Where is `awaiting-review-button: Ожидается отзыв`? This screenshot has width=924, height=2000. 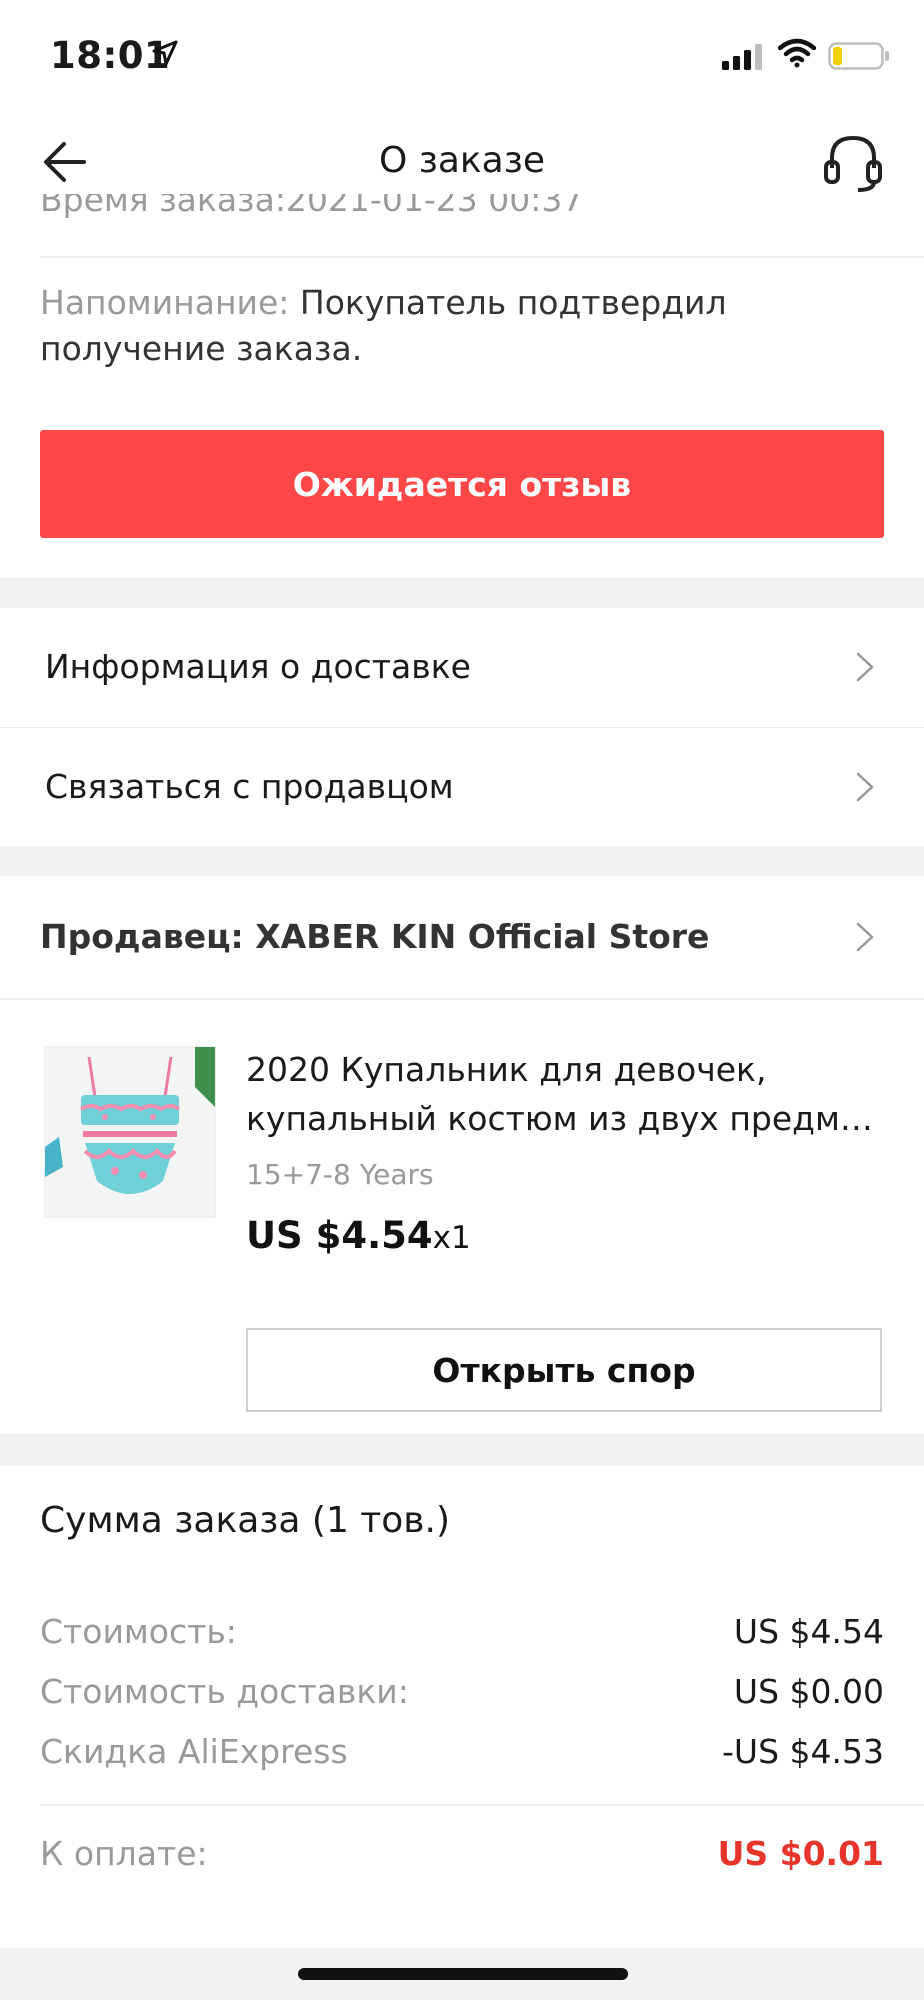
awaiting-review-button: Ожидается отзыв is located at coordinates (462, 484).